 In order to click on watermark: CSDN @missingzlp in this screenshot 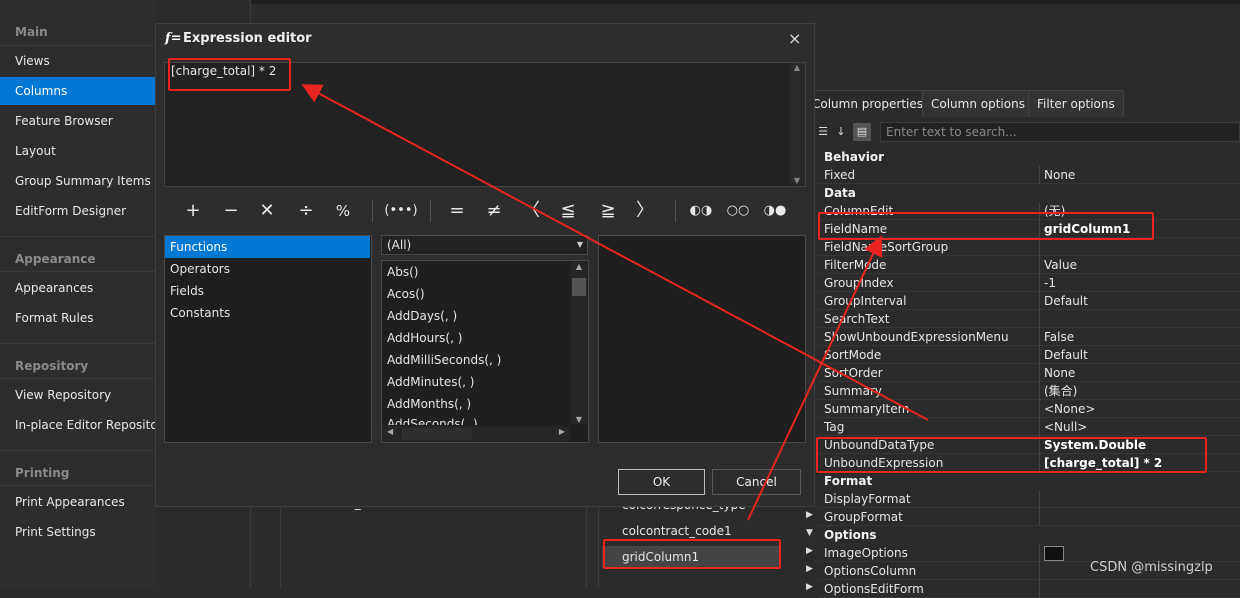, I will do `click(1151, 567)`.